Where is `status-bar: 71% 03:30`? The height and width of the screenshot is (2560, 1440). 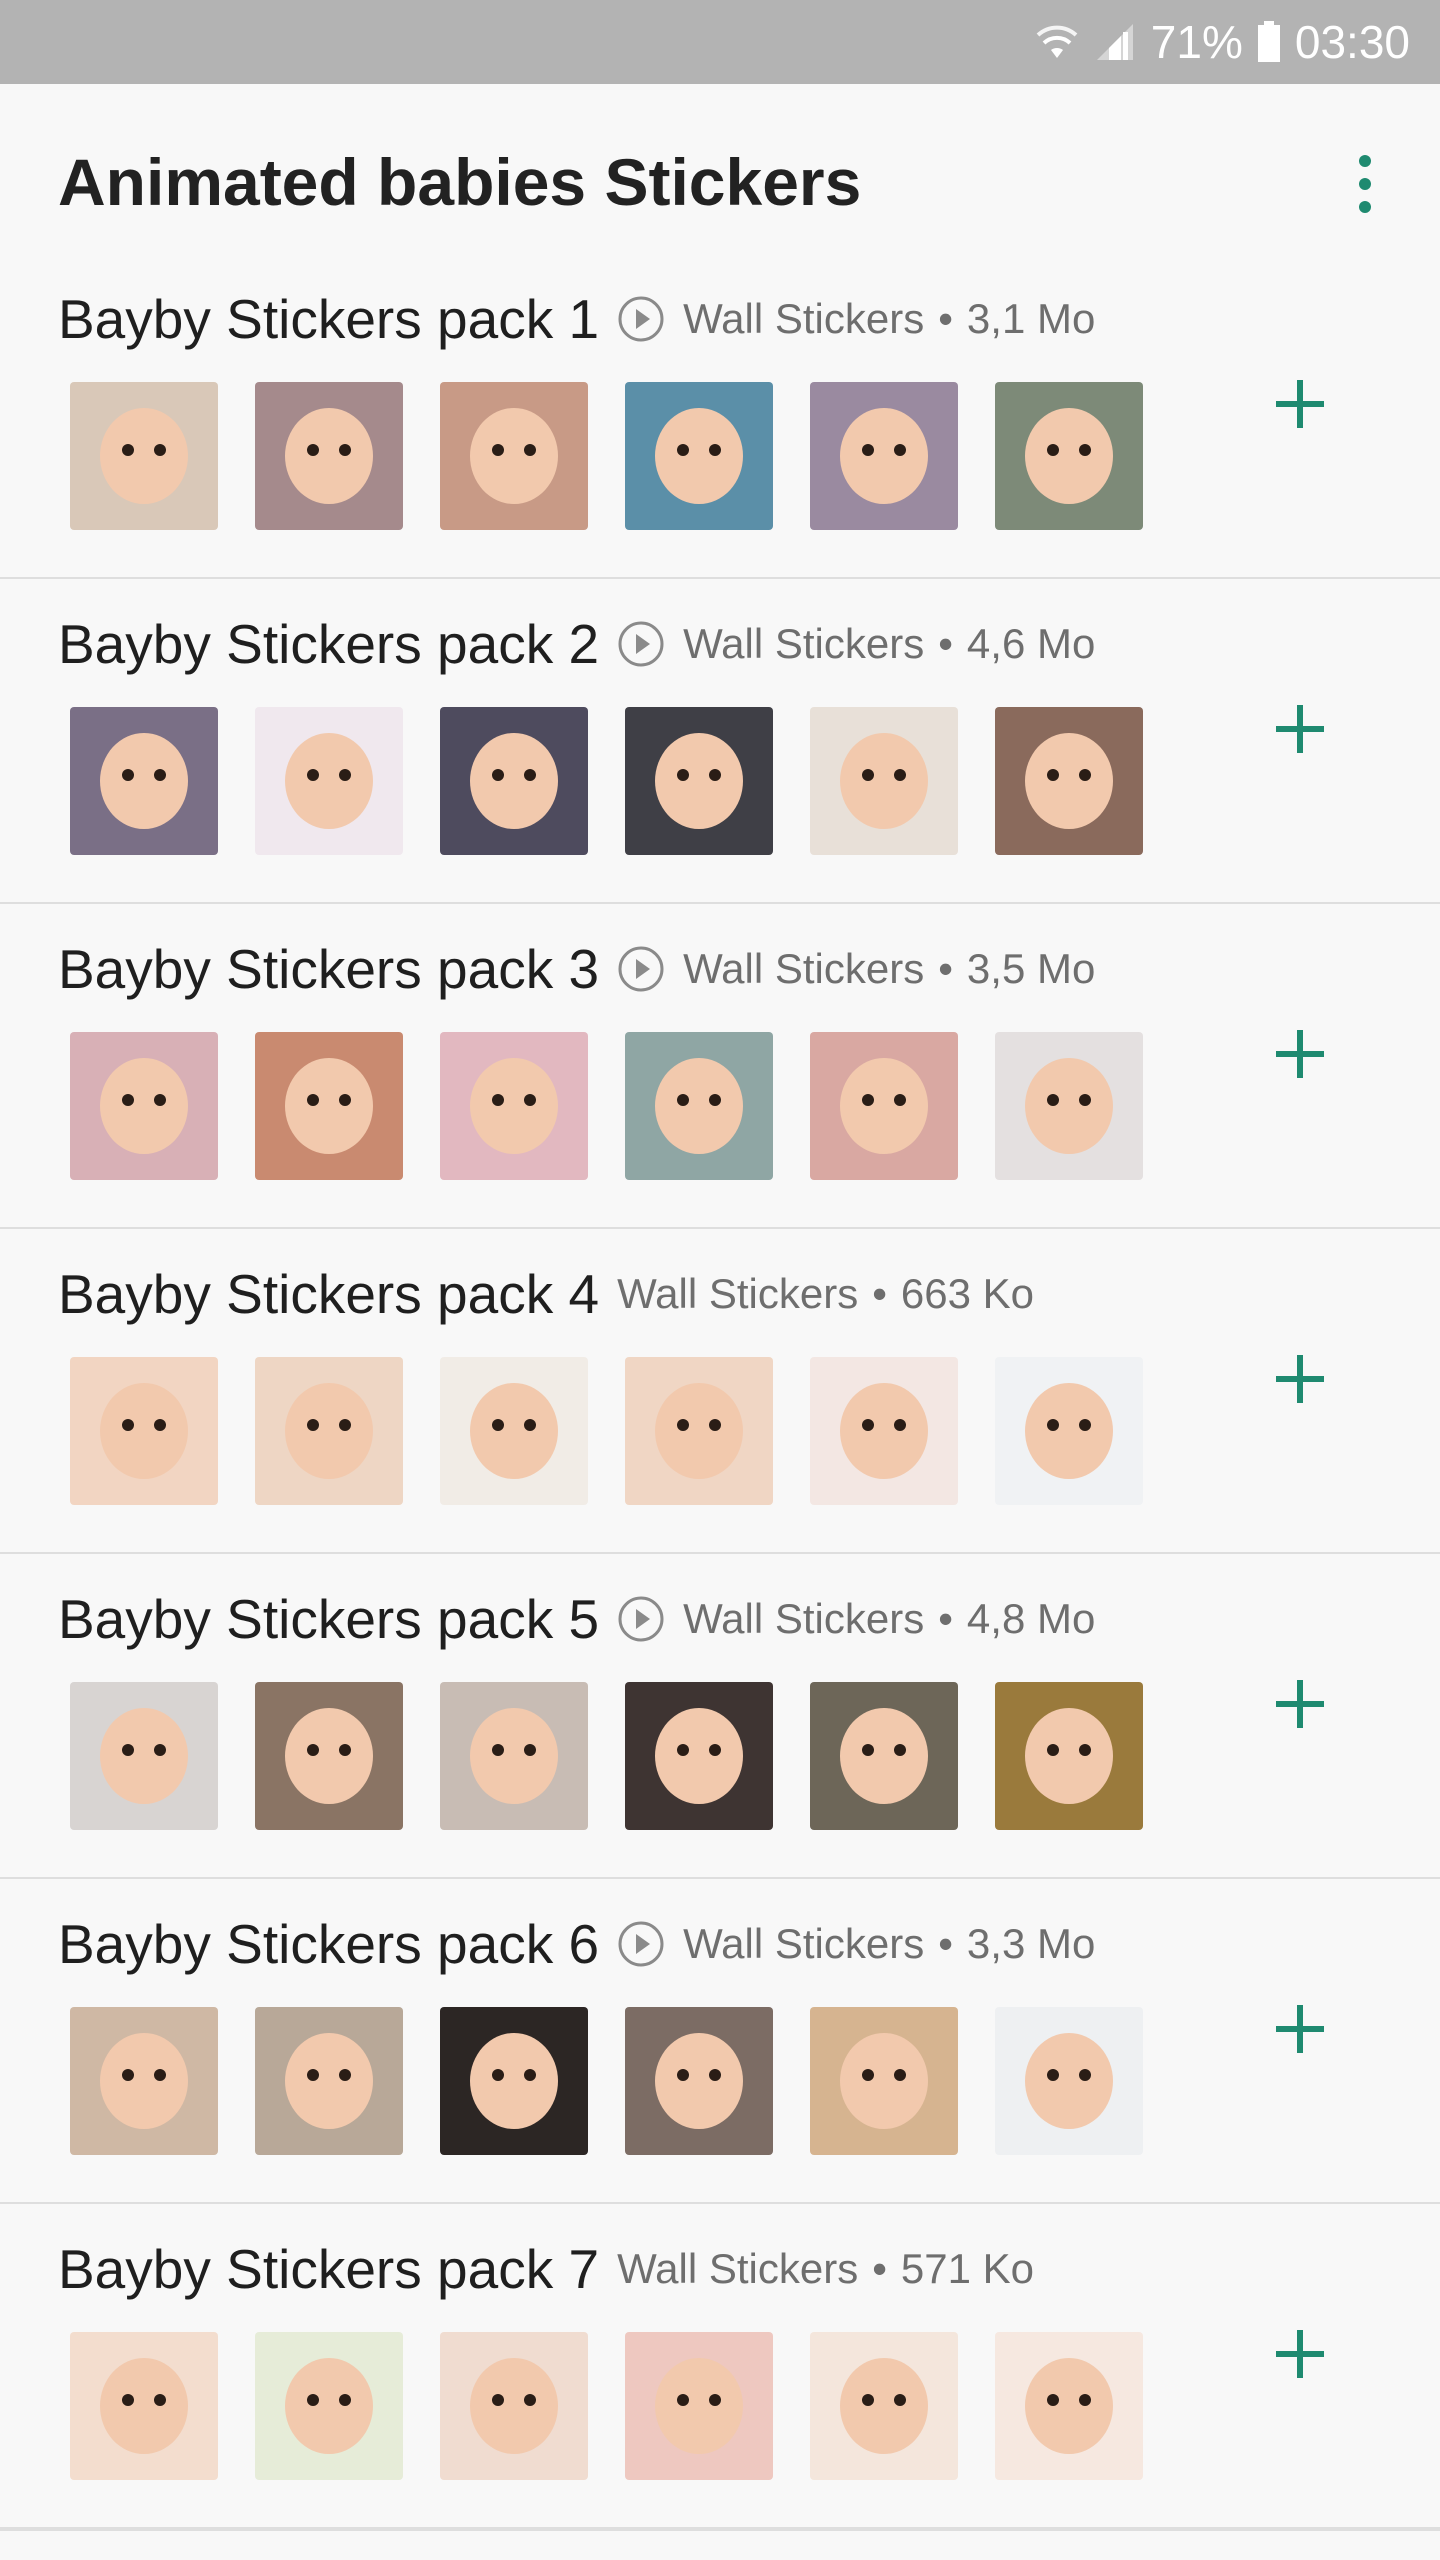
status-bar: 71% 03:30 is located at coordinates (720, 42).